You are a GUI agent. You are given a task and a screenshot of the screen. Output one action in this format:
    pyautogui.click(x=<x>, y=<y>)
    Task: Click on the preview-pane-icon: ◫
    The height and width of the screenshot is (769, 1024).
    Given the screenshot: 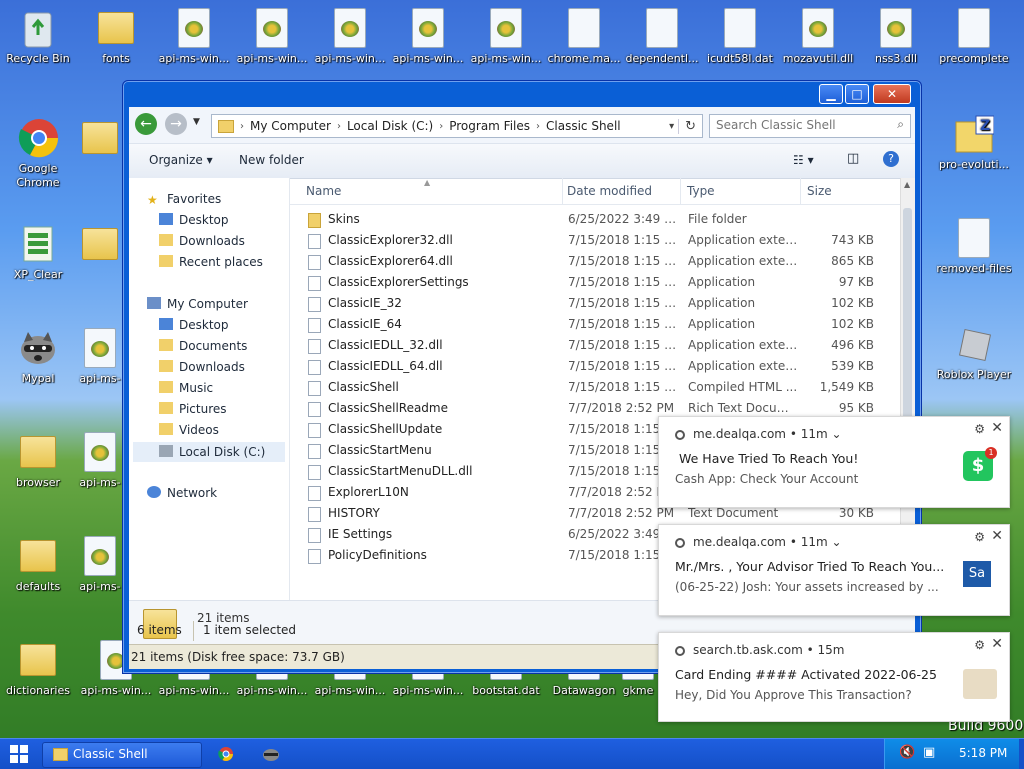 What is the action you would take?
    pyautogui.click(x=853, y=158)
    